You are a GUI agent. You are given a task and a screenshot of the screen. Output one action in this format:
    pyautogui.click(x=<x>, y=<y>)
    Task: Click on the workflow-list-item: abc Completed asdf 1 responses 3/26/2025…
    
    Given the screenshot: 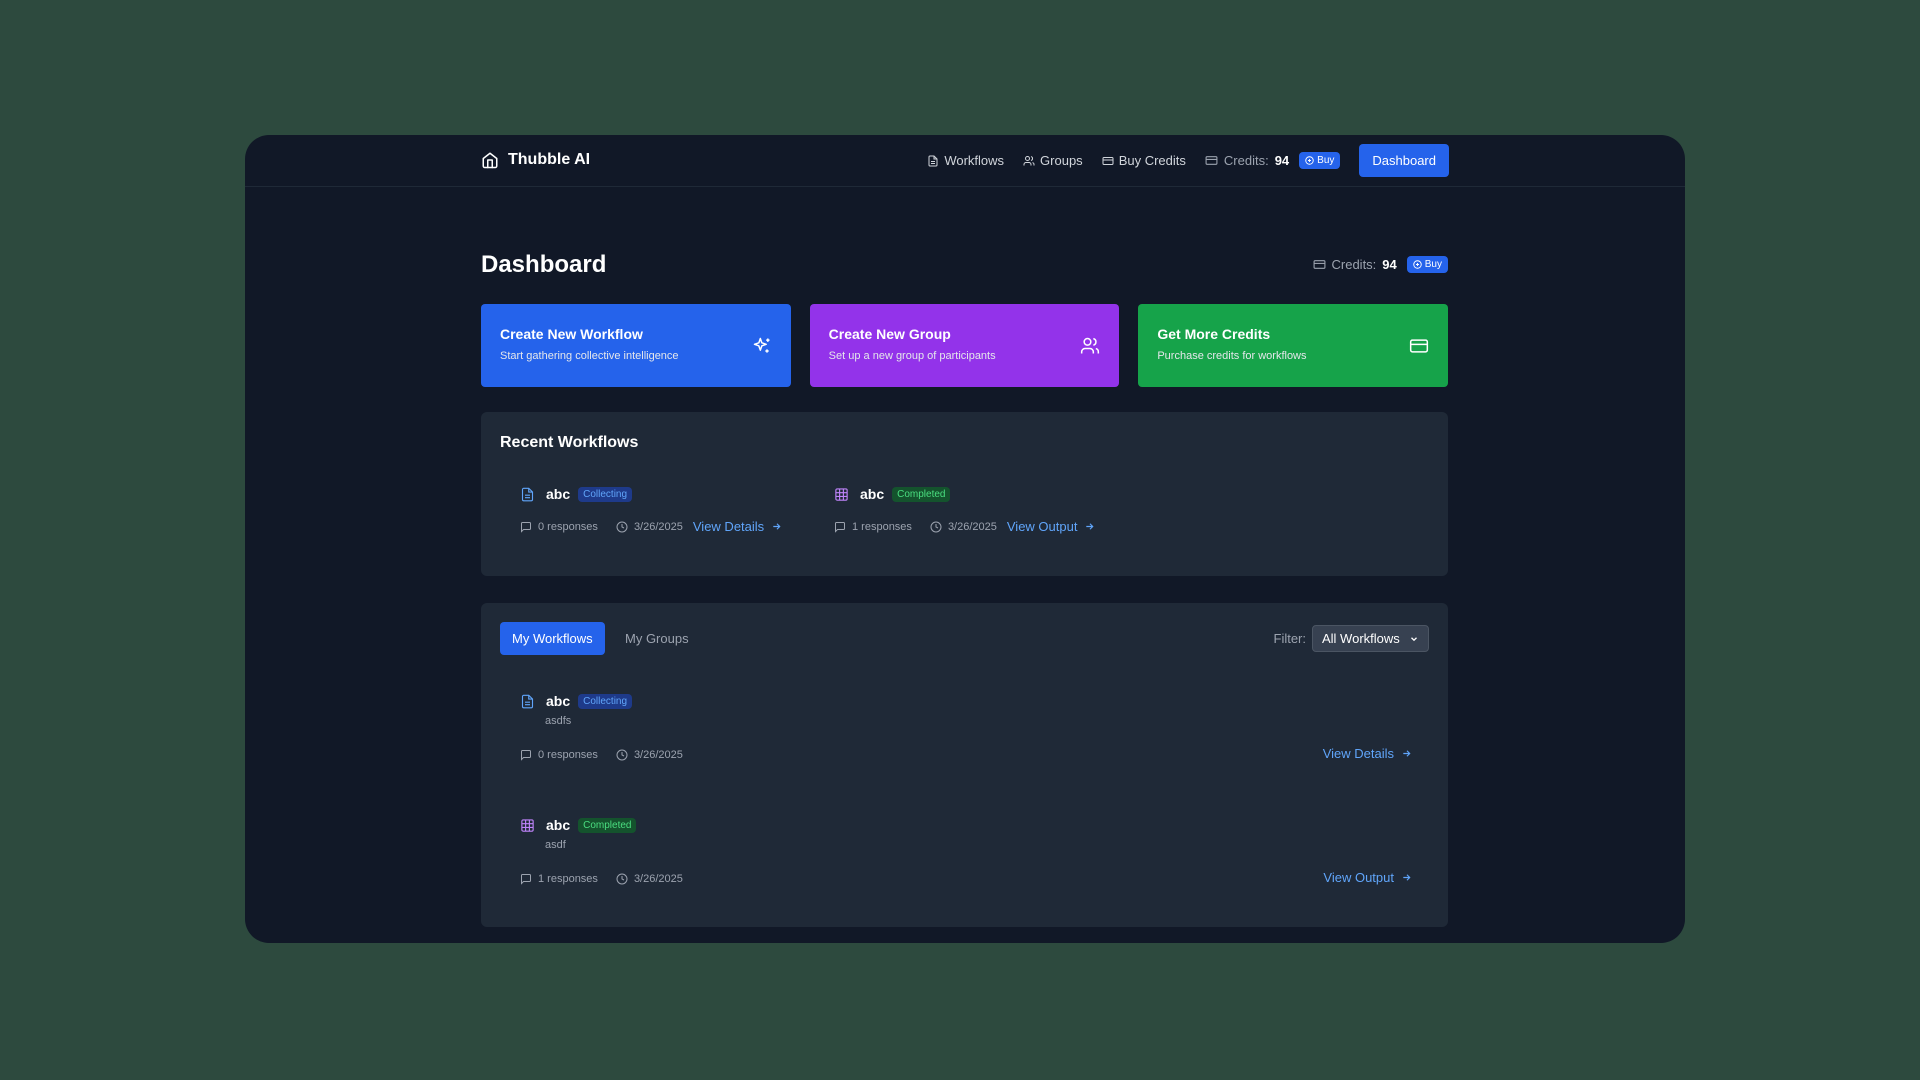 What is the action you would take?
    pyautogui.click(x=966, y=851)
    